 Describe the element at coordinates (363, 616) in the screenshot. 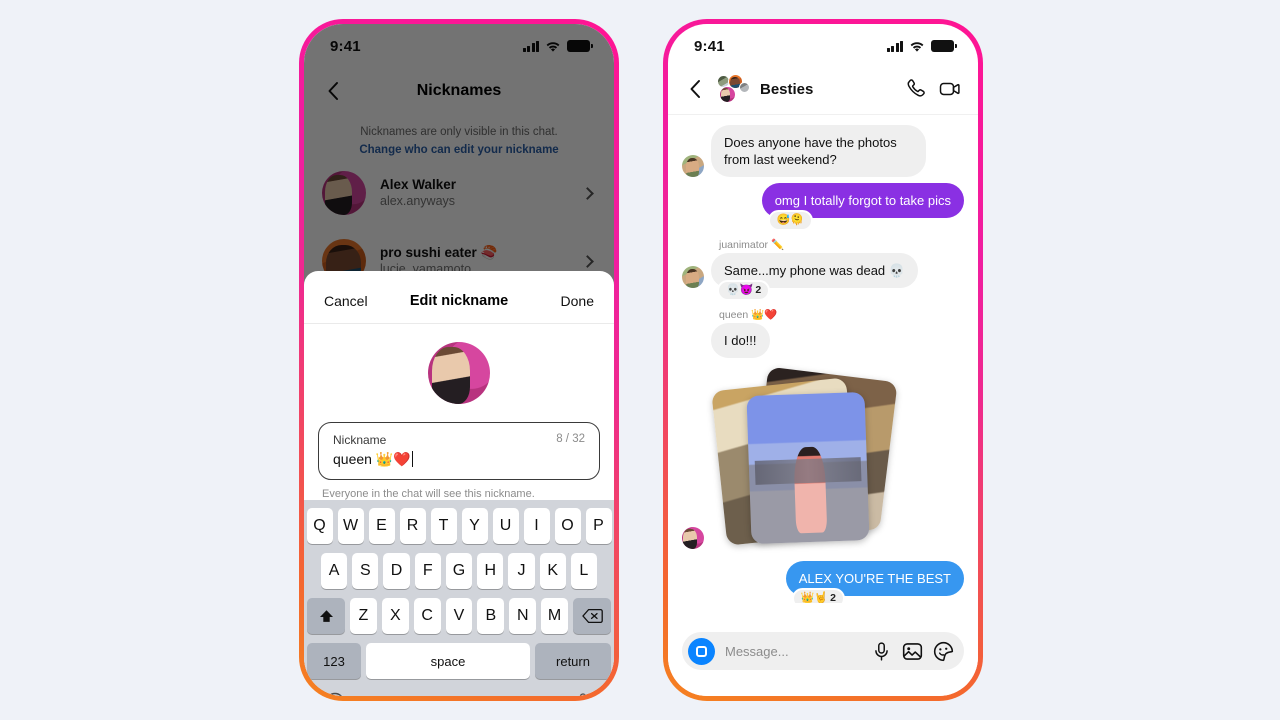

I see `key-z: Z` at that location.